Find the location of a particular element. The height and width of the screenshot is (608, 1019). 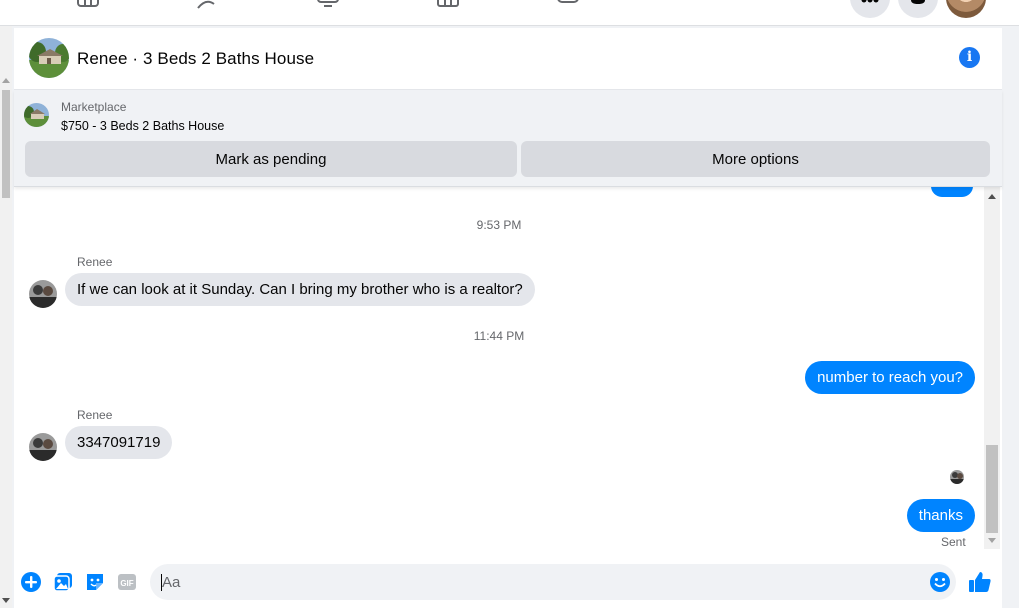

menu-grid-icon is located at coordinates (870, 9).